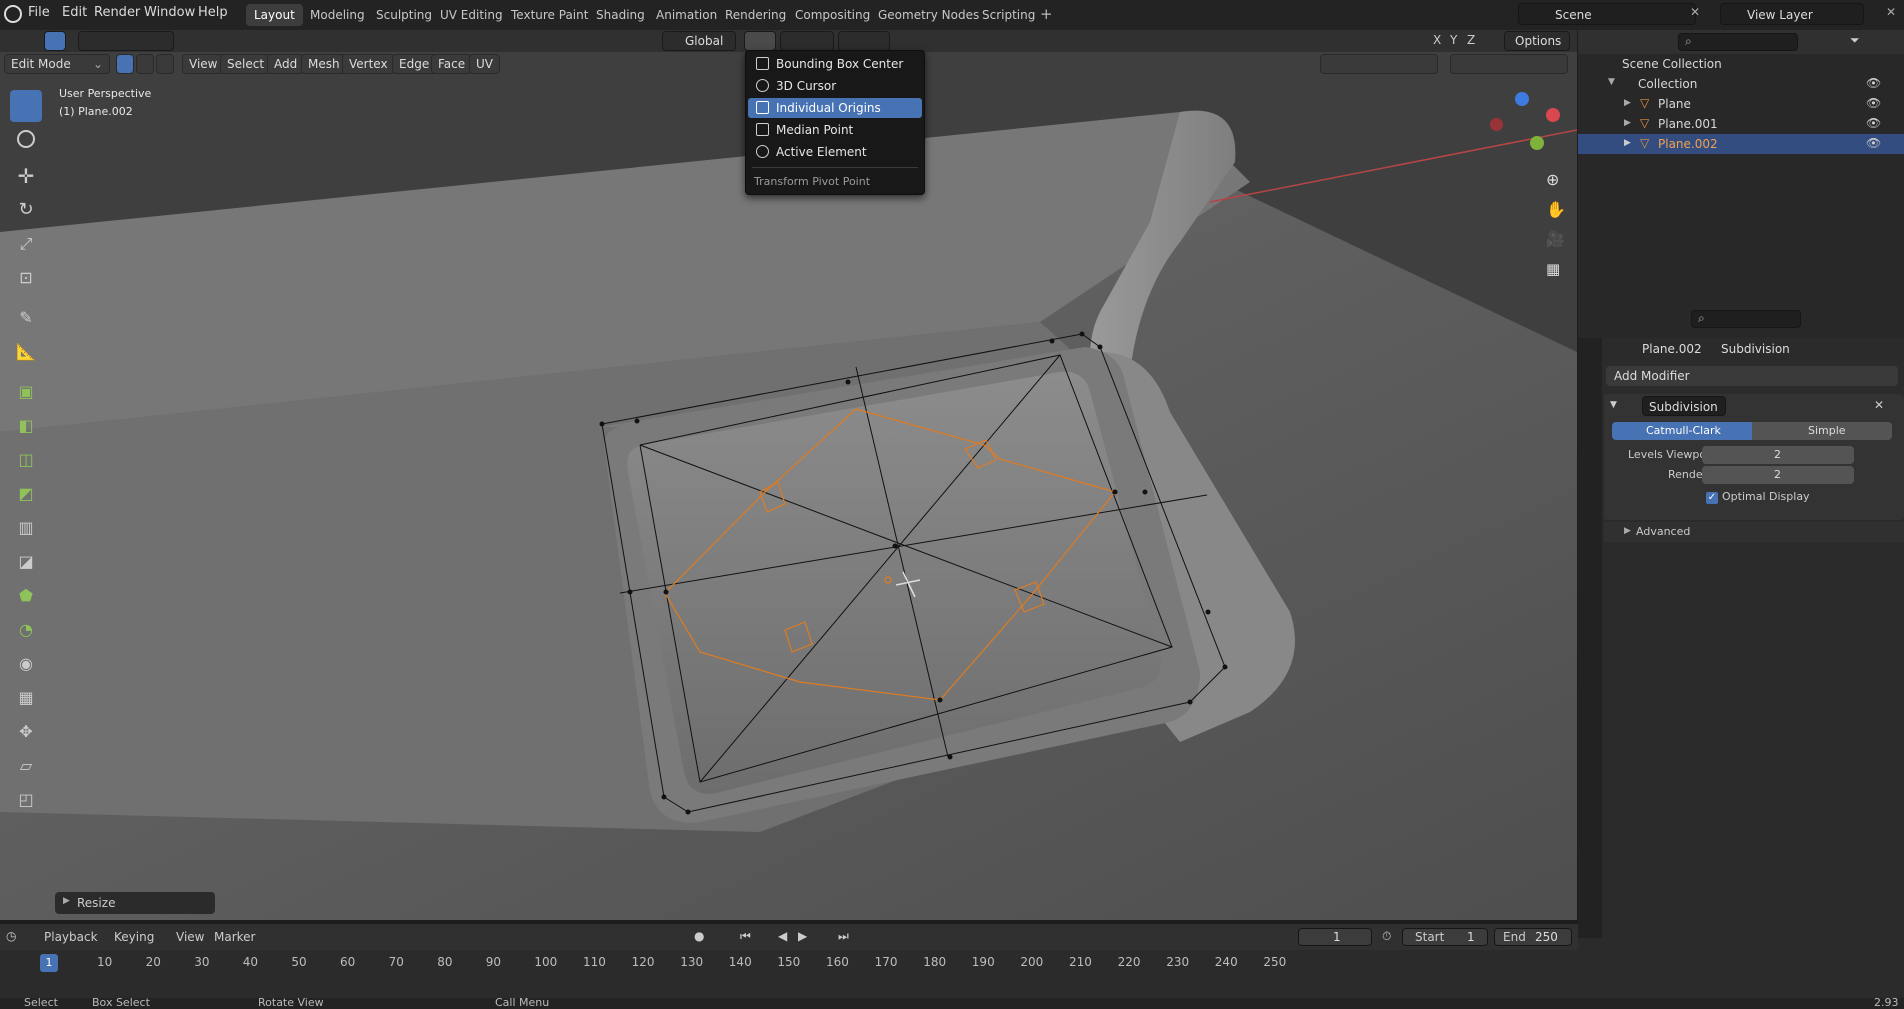 This screenshot has width=1904, height=1009. Describe the element at coordinates (26, 176) in the screenshot. I see `move-tool-icon: ✛` at that location.